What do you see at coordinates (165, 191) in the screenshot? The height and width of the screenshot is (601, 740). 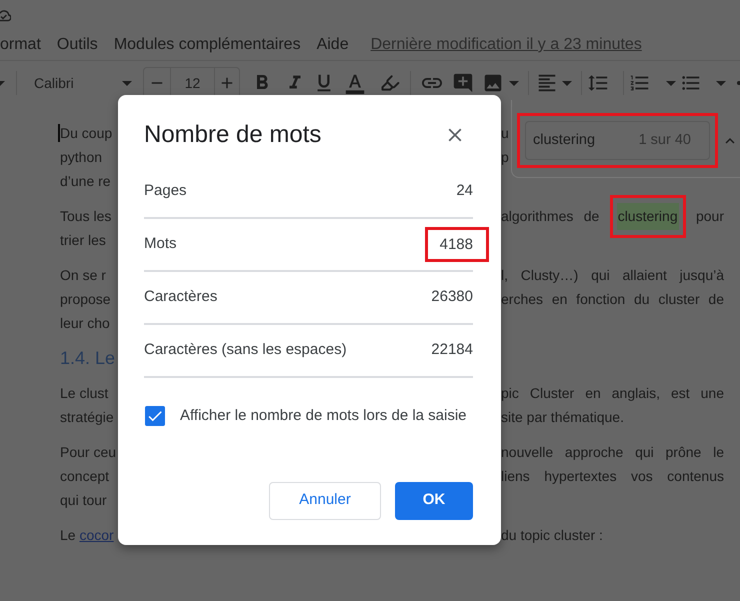 I see `stat-label: Pages` at bounding box center [165, 191].